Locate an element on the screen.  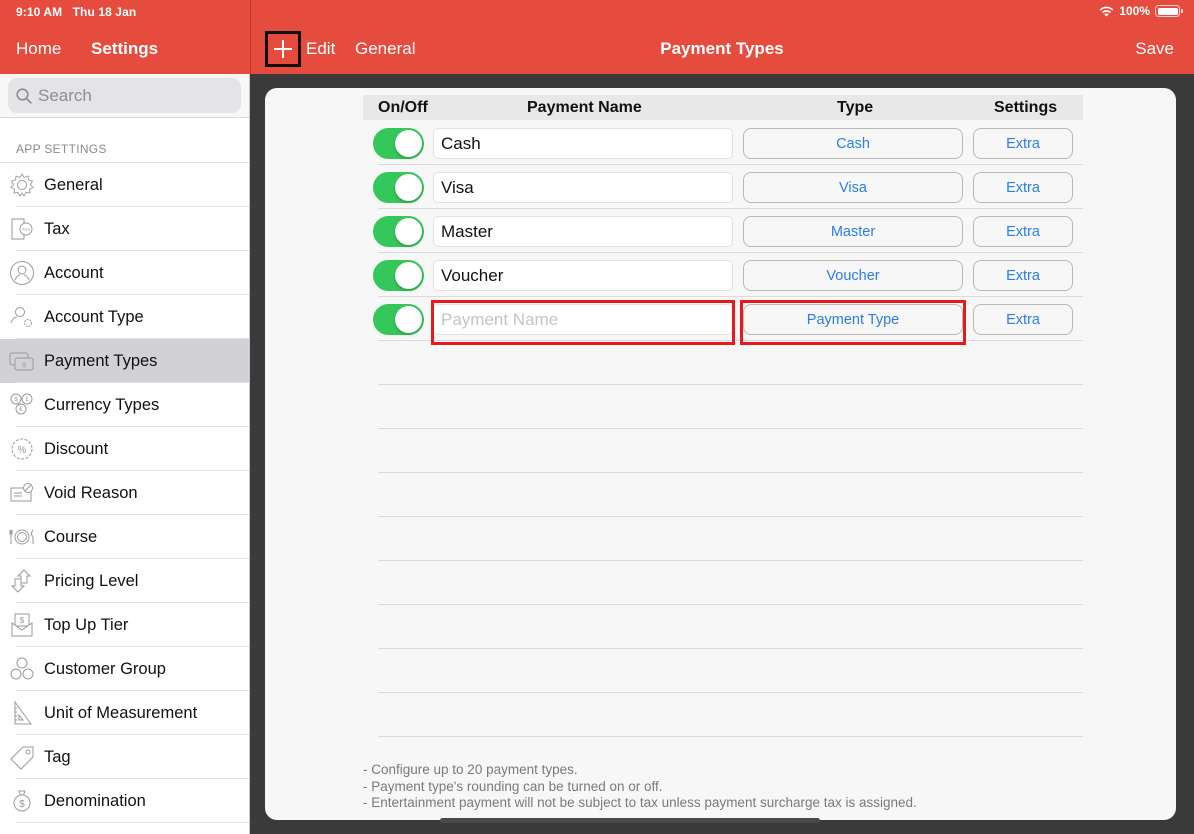
table-row: Visa Extra is located at coordinates (728, 187).